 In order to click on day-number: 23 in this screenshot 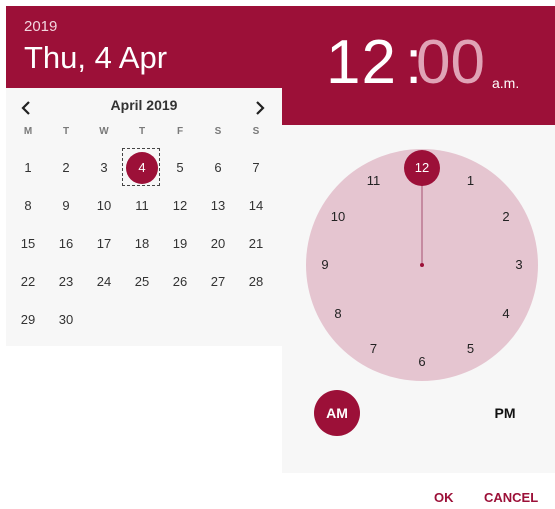, I will do `click(66, 281)`.